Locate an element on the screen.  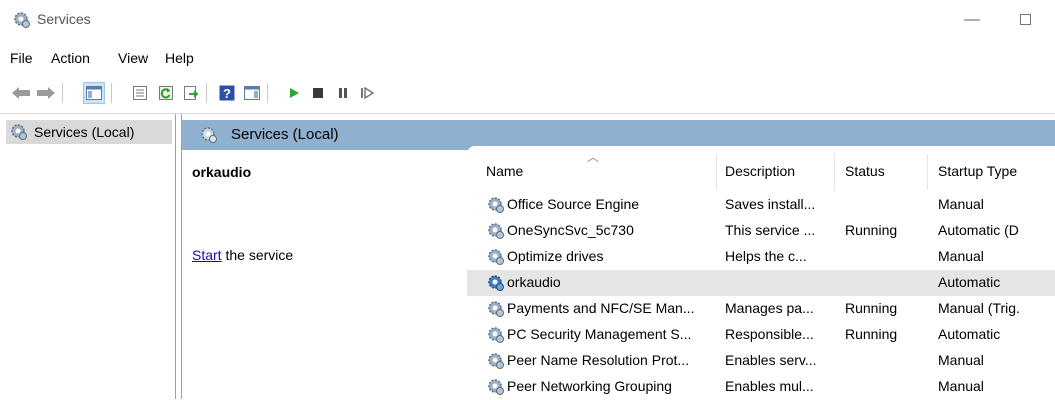
column-header-status: Status is located at coordinates (865, 171).